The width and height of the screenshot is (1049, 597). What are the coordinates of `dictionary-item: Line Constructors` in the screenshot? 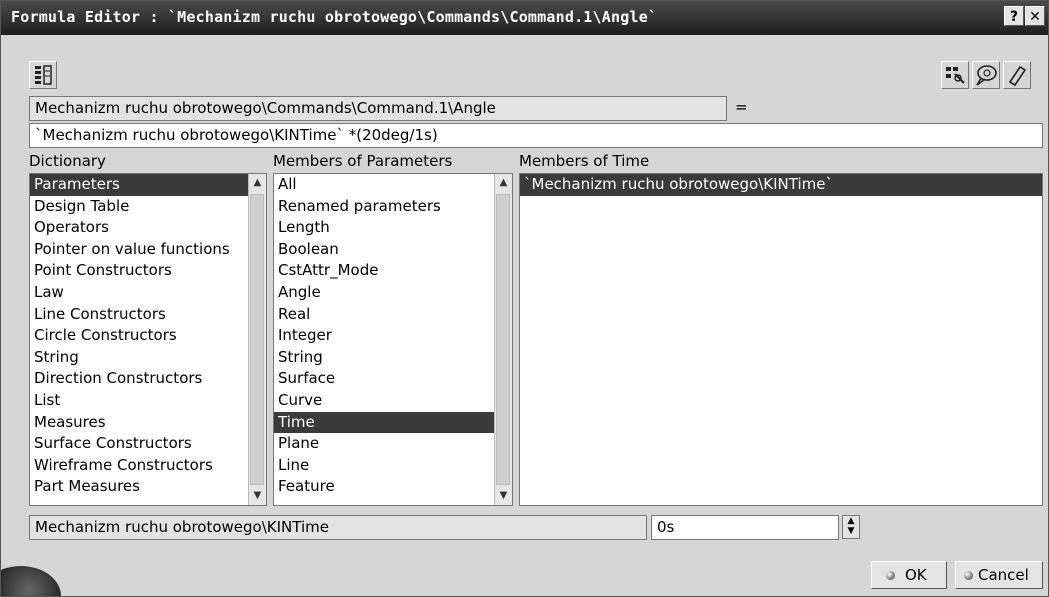 It's located at (148, 315).